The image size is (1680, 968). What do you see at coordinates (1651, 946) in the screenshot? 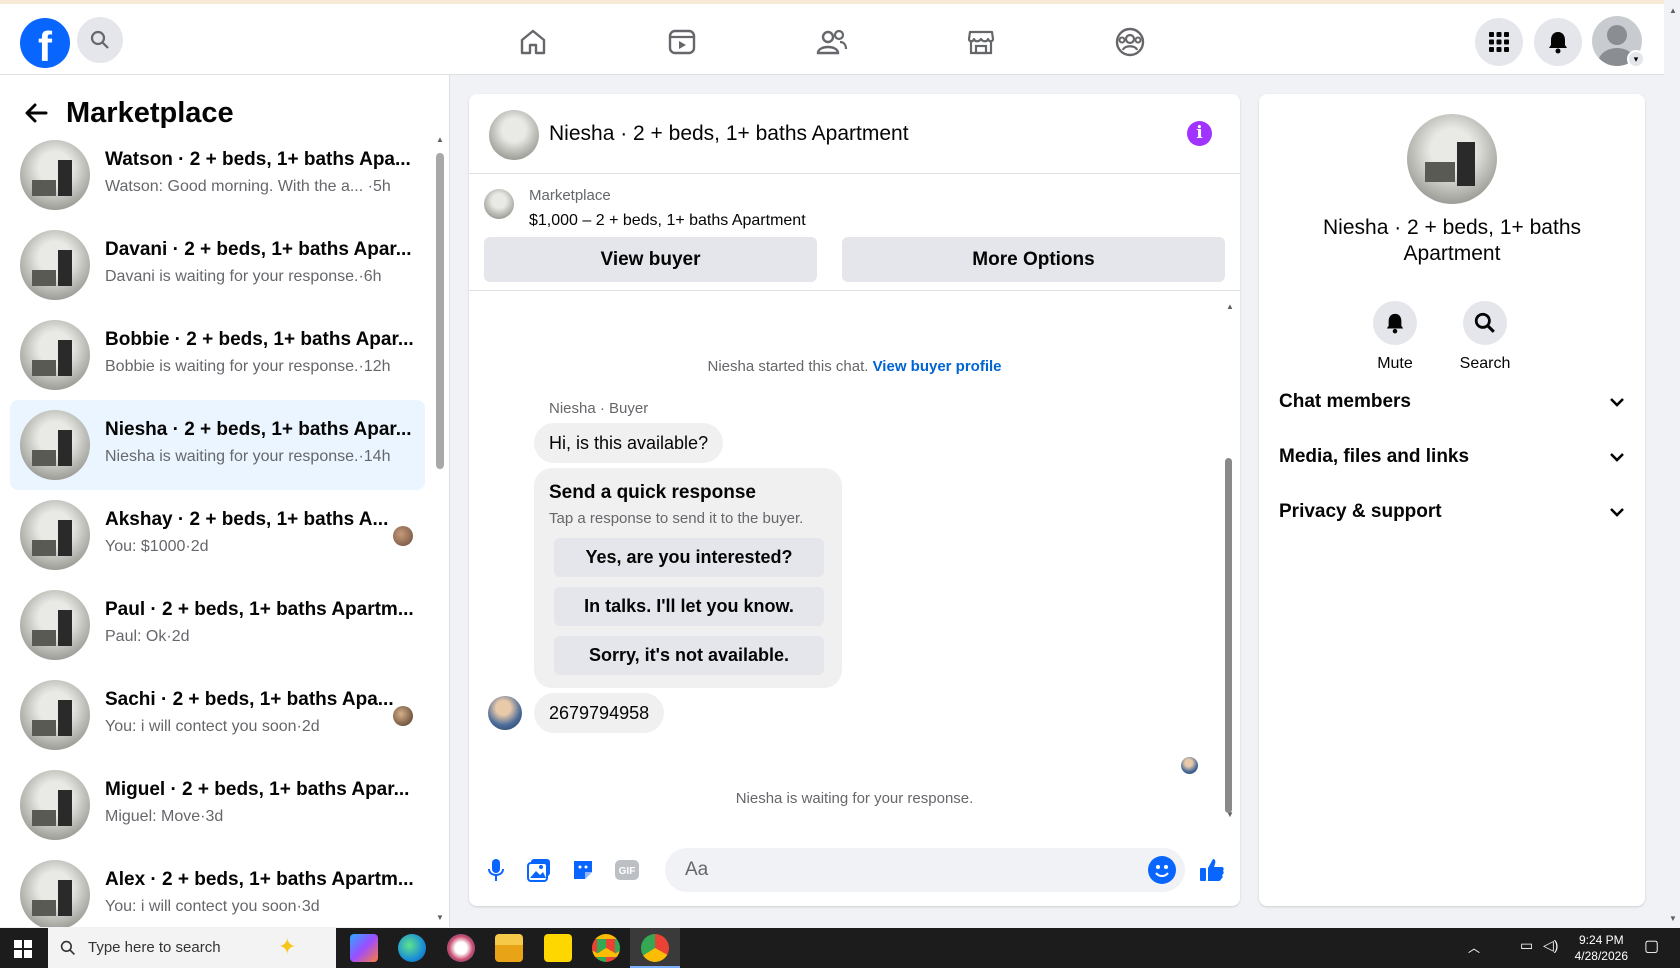
I see `notification-center-icon: ▢` at bounding box center [1651, 946].